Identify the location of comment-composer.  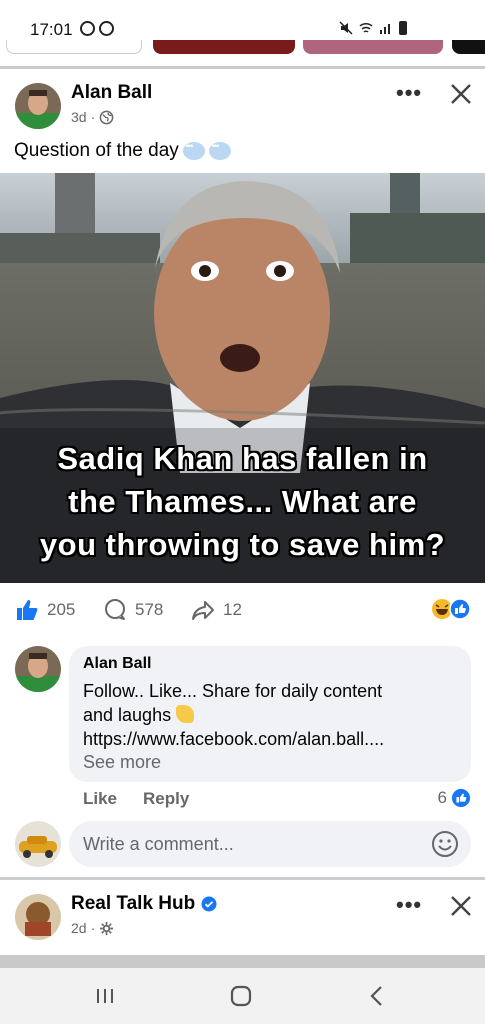
(270, 844).